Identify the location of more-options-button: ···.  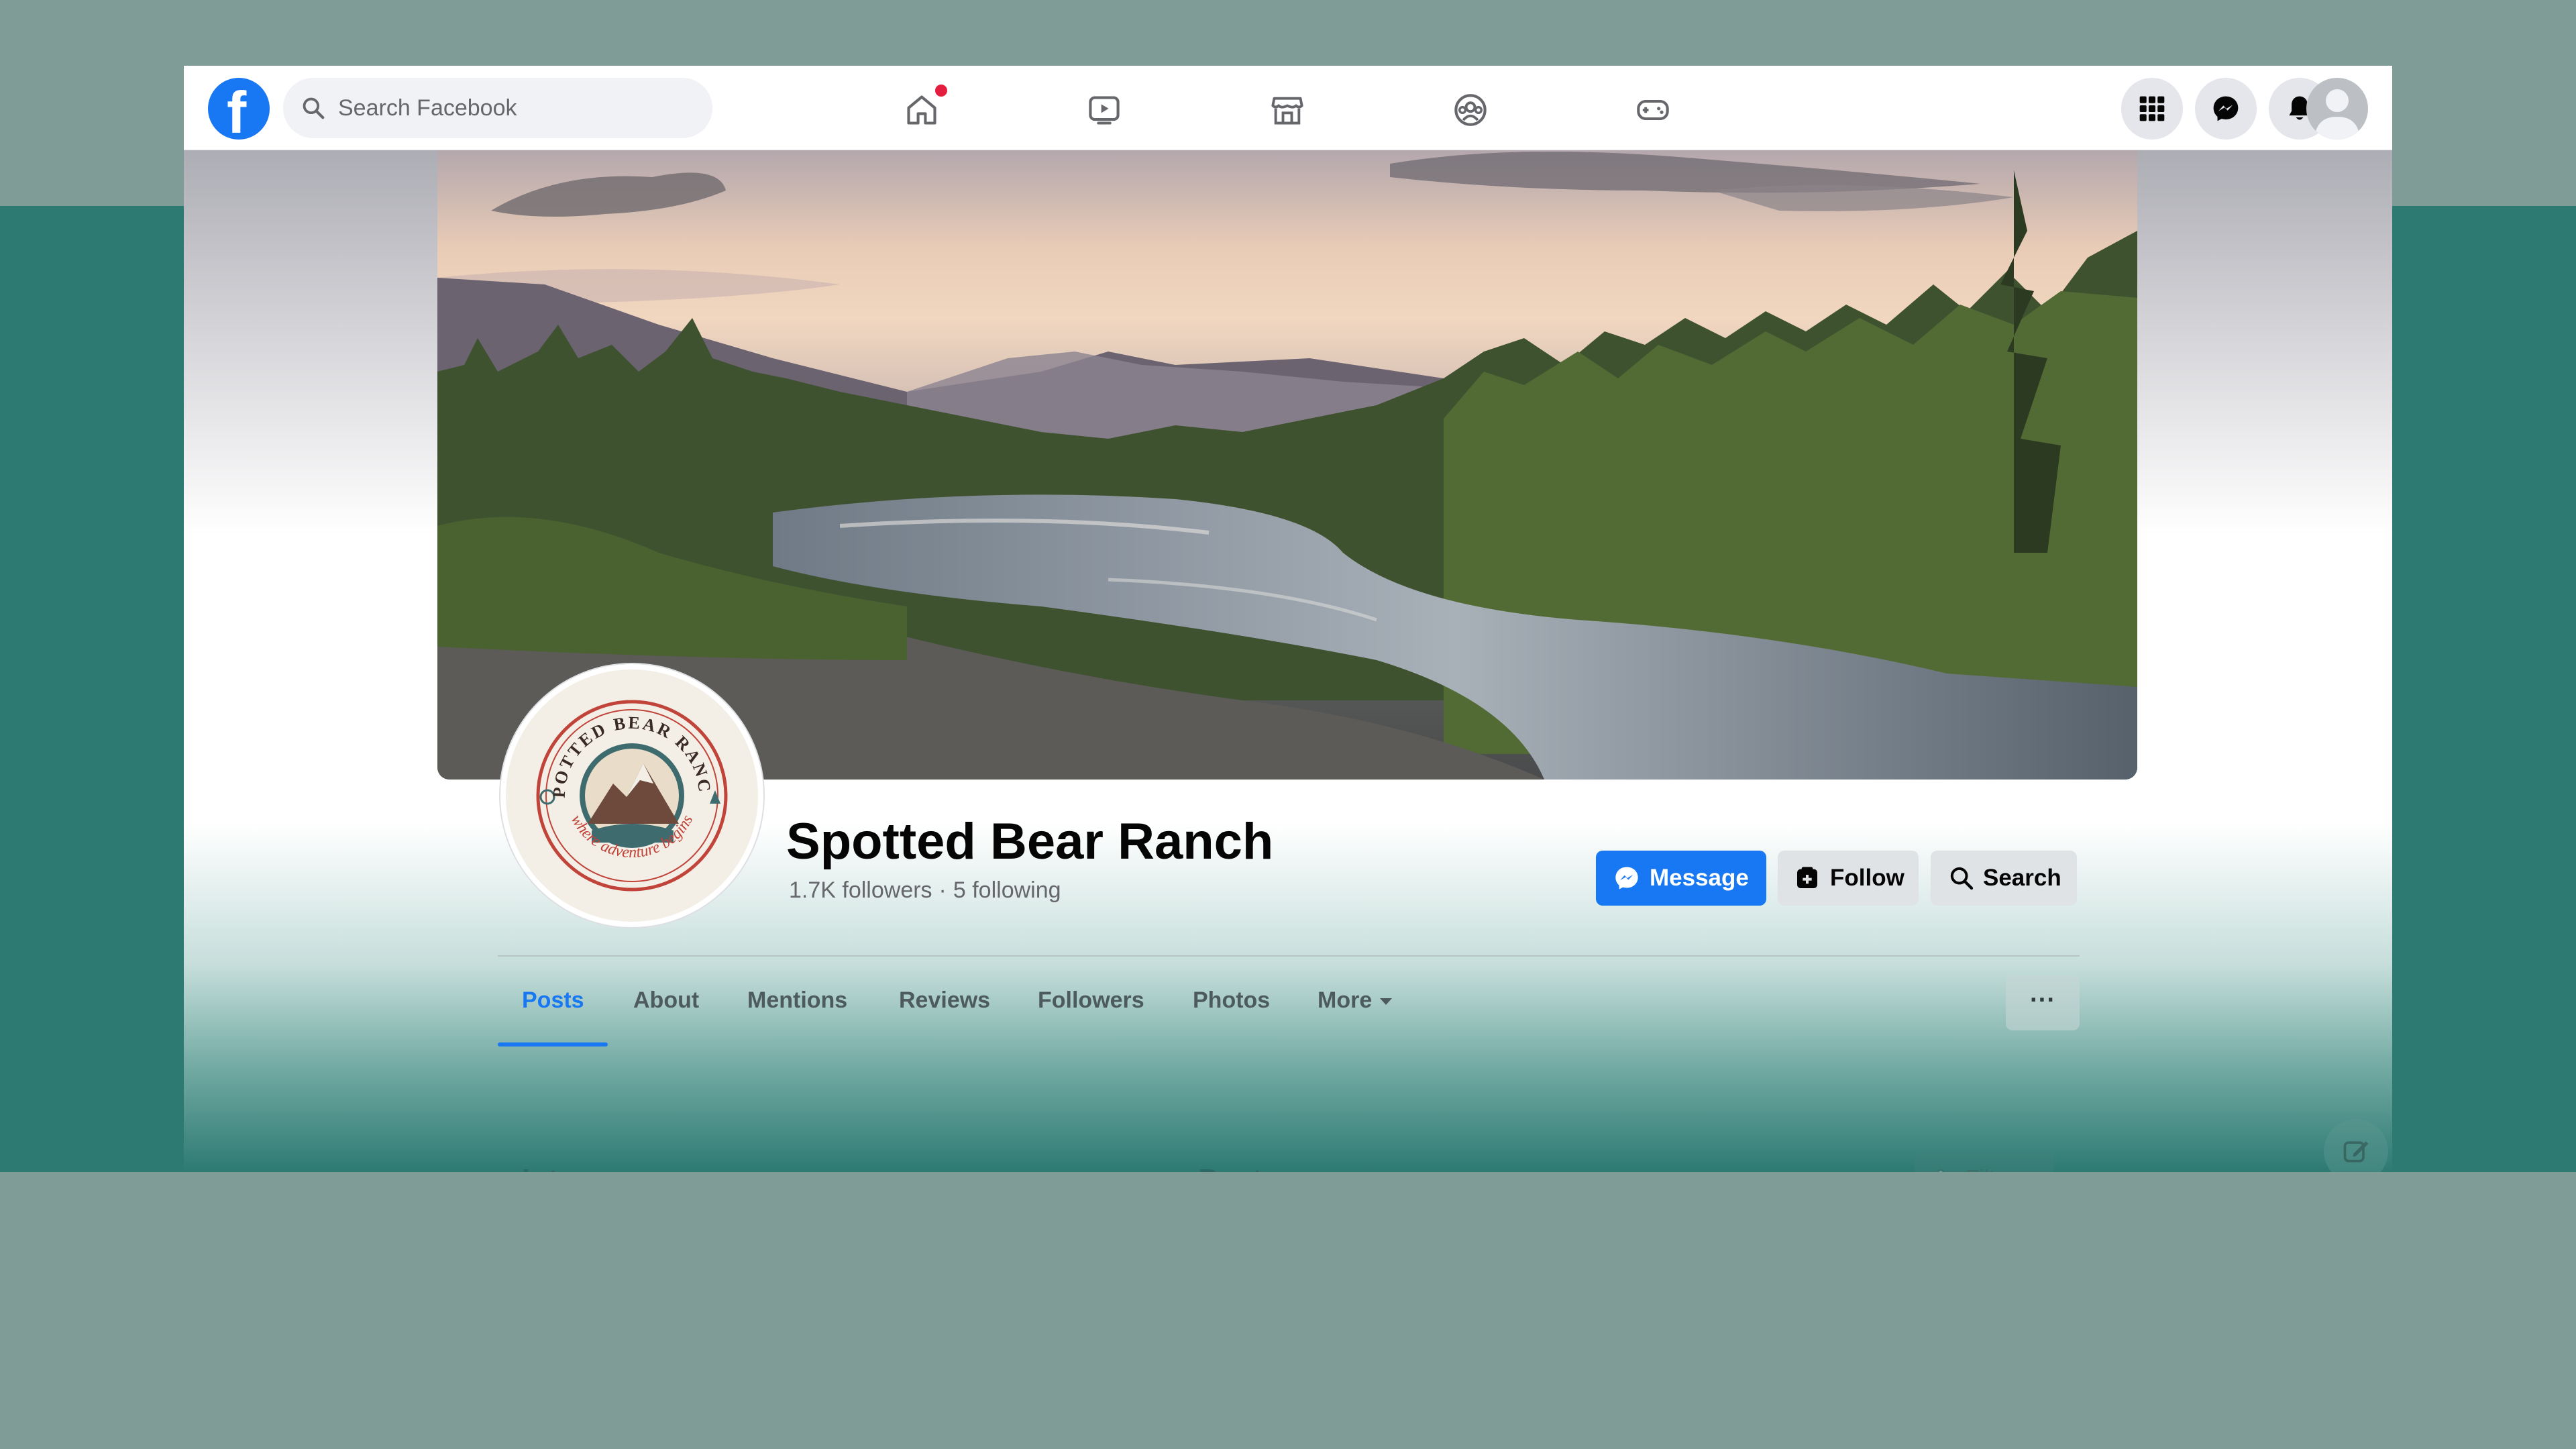
(2043, 1002).